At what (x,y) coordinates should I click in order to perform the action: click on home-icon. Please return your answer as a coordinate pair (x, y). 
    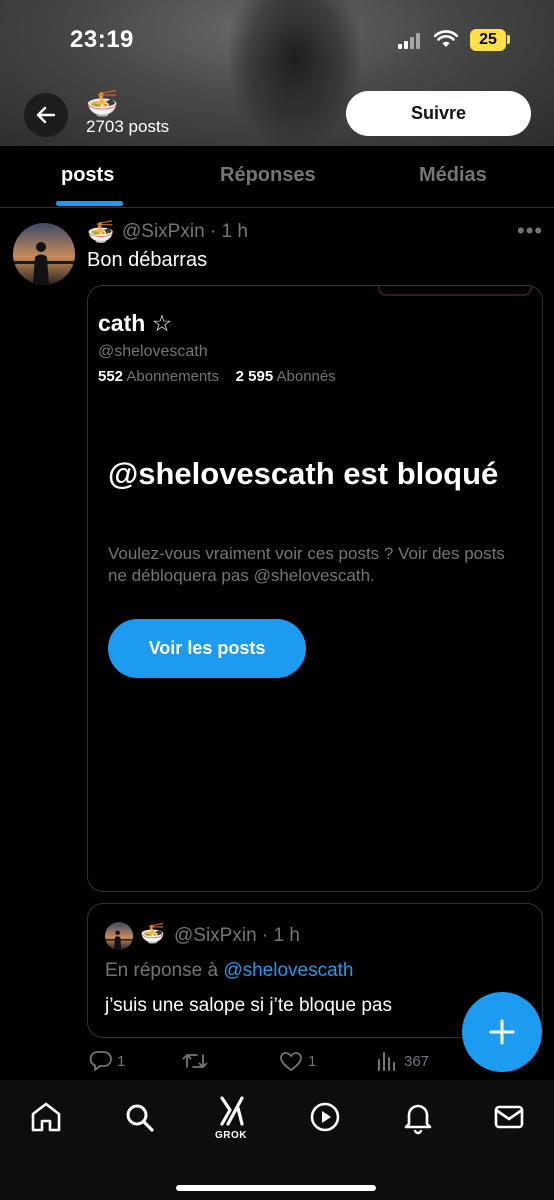
    Looking at the image, I should click on (46, 1117).